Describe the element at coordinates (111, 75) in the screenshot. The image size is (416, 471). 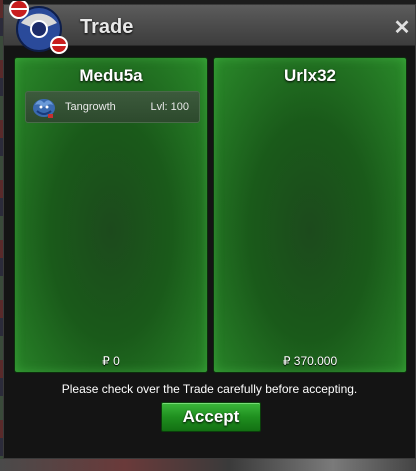
I see `player-name-left: Medu5a` at that location.